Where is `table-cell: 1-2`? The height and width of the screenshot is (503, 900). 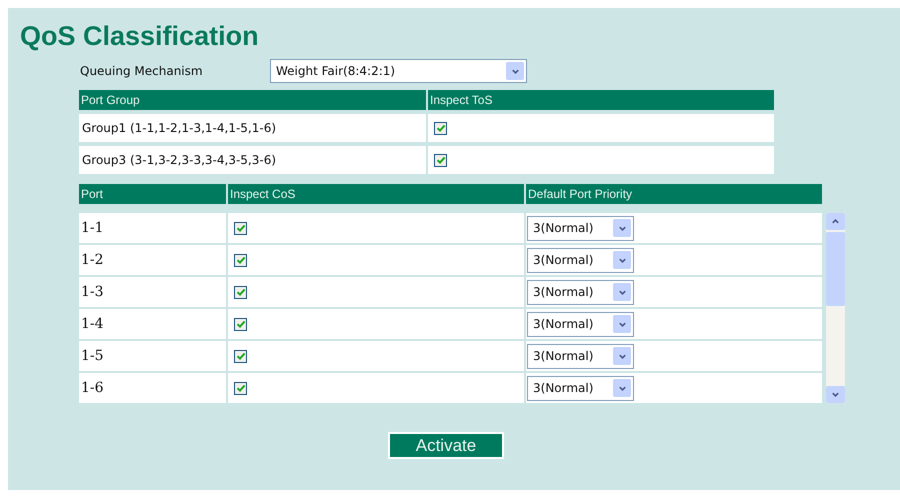
table-cell: 1-2 is located at coordinates (152, 260).